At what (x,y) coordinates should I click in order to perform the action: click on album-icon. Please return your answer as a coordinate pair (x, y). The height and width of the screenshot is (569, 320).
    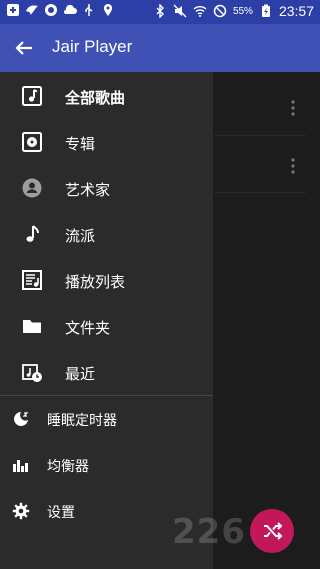
    Looking at the image, I should click on (32, 142).